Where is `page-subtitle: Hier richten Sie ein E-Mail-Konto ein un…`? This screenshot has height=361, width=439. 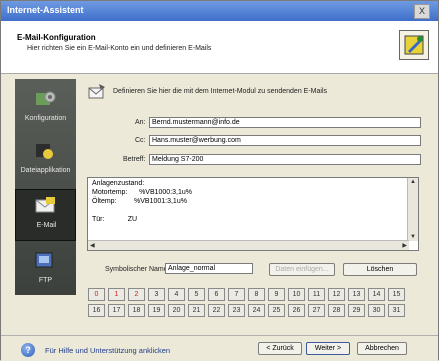 page-subtitle: Hier richten Sie ein E-Mail-Konto ein un… is located at coordinates (119, 48).